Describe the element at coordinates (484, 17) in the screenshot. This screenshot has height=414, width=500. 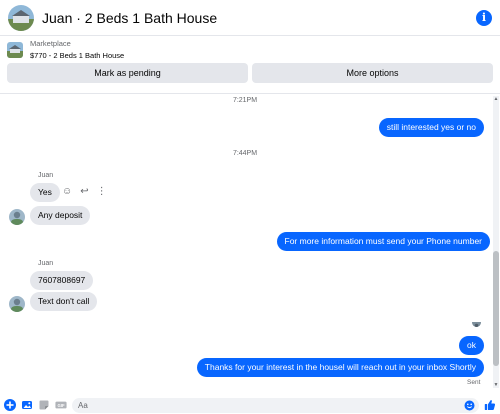
I see `info-icon: i` at that location.